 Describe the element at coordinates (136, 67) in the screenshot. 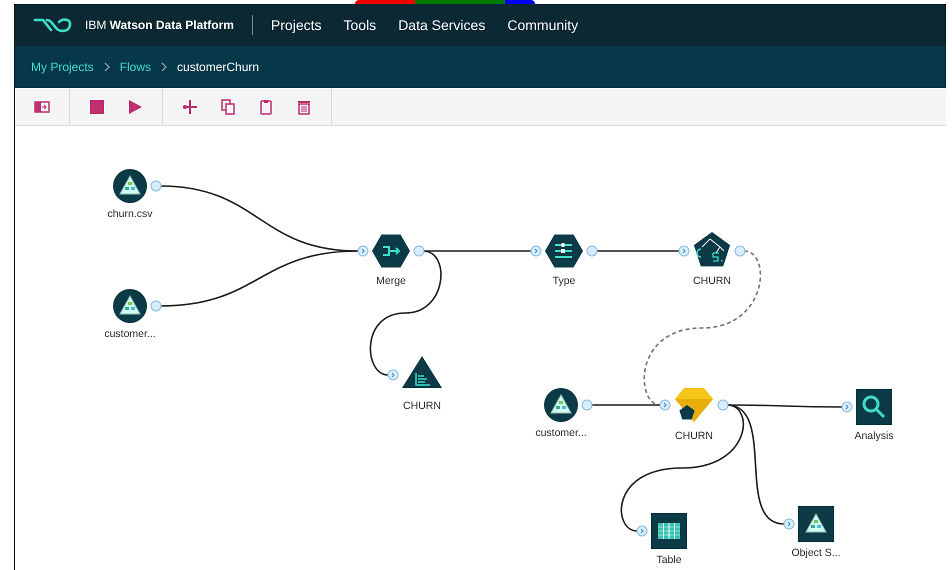

I see `breadcrumb-link: Flows` at that location.